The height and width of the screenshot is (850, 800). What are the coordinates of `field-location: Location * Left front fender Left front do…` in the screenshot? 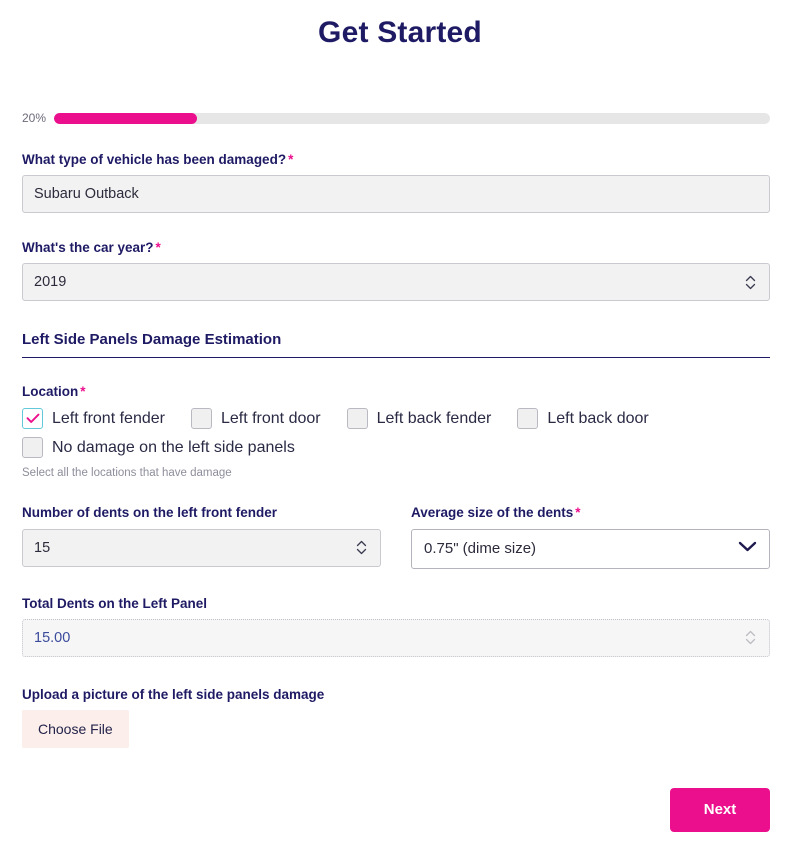 It's located at (396, 431).